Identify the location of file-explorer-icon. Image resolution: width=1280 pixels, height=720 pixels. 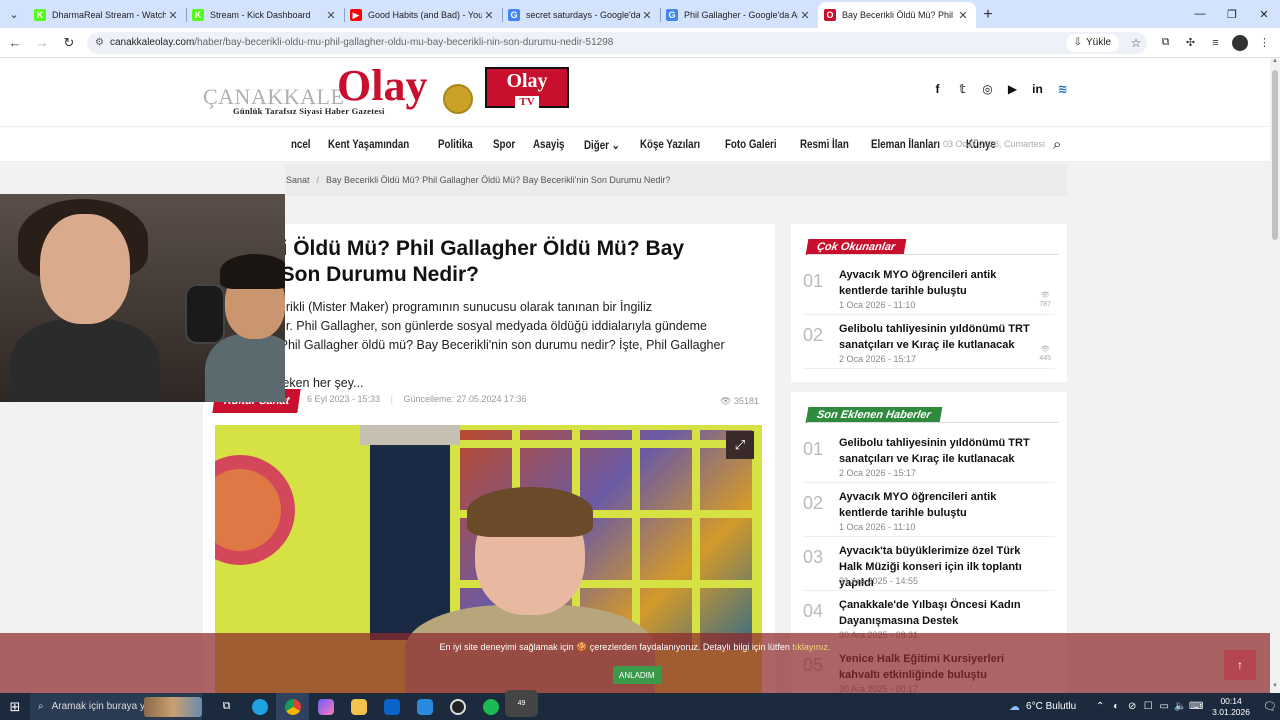
(358, 706).